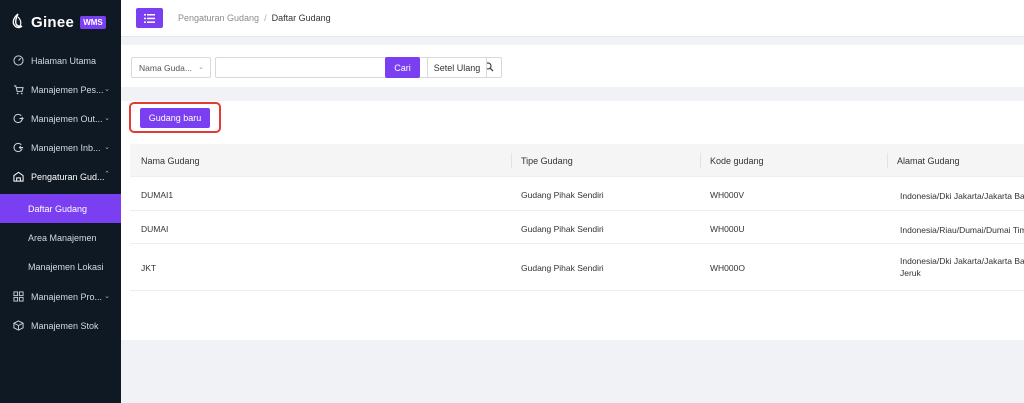 Image resolution: width=1024 pixels, height=403 pixels. What do you see at coordinates (727, 268) in the screenshot?
I see `cell-code: WH000O` at bounding box center [727, 268].